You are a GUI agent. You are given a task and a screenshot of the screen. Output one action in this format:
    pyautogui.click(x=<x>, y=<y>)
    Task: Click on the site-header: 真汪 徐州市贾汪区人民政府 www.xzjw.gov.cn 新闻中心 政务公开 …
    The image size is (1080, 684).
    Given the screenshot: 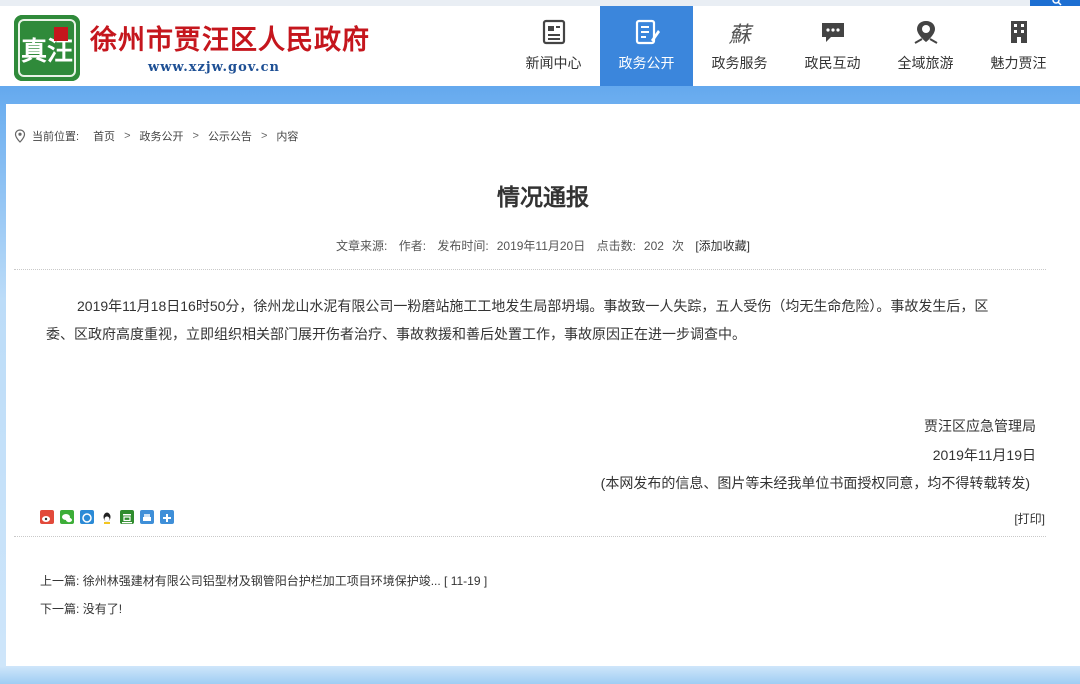 What is the action you would take?
    pyautogui.click(x=540, y=46)
    